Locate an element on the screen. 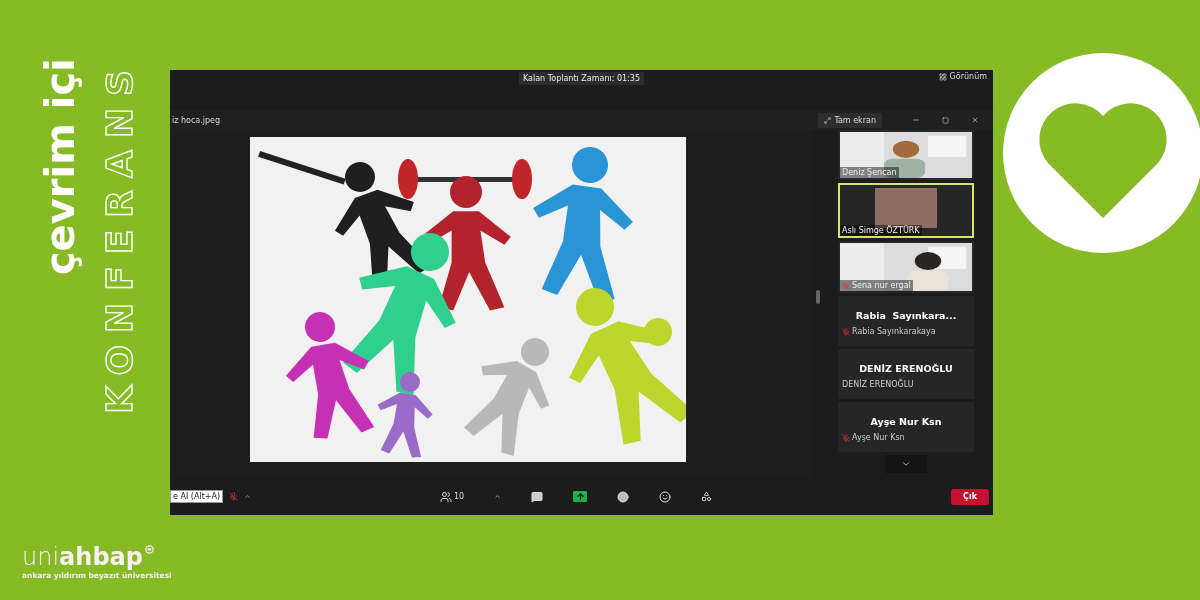 Image resolution: width=1200 pixels, height=600 pixels. participant-name: Deniz Şencan is located at coordinates (869, 172).